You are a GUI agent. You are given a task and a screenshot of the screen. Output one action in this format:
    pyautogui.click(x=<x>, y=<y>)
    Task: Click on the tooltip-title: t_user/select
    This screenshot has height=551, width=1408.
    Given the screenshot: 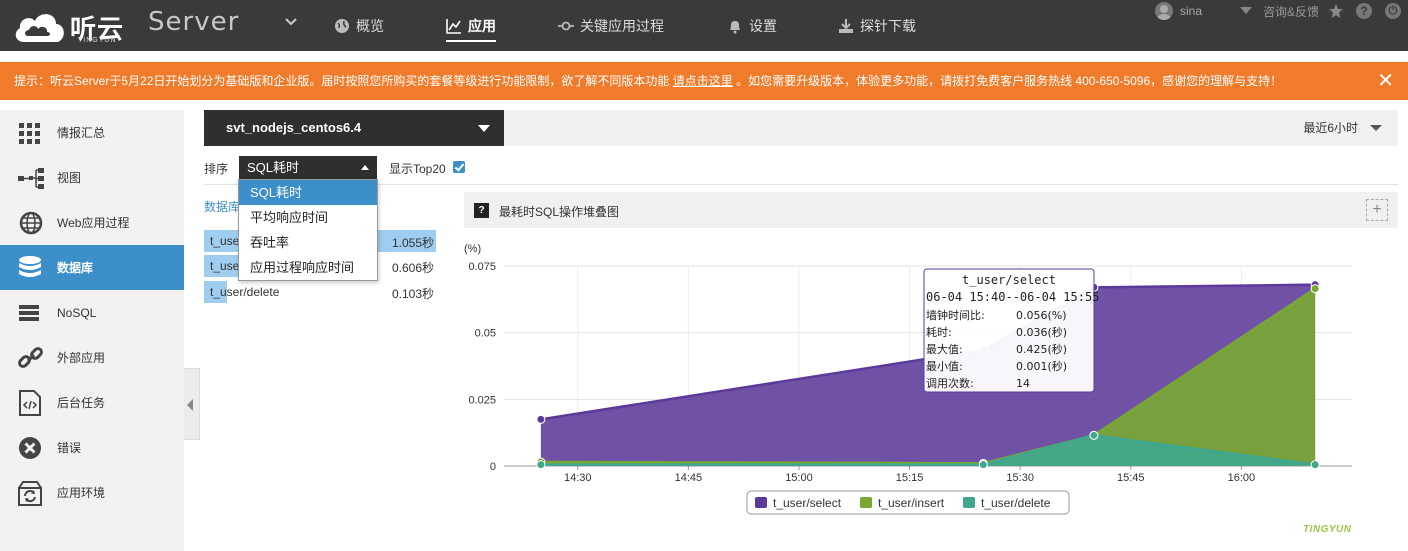 What is the action you would take?
    pyautogui.click(x=1009, y=280)
    